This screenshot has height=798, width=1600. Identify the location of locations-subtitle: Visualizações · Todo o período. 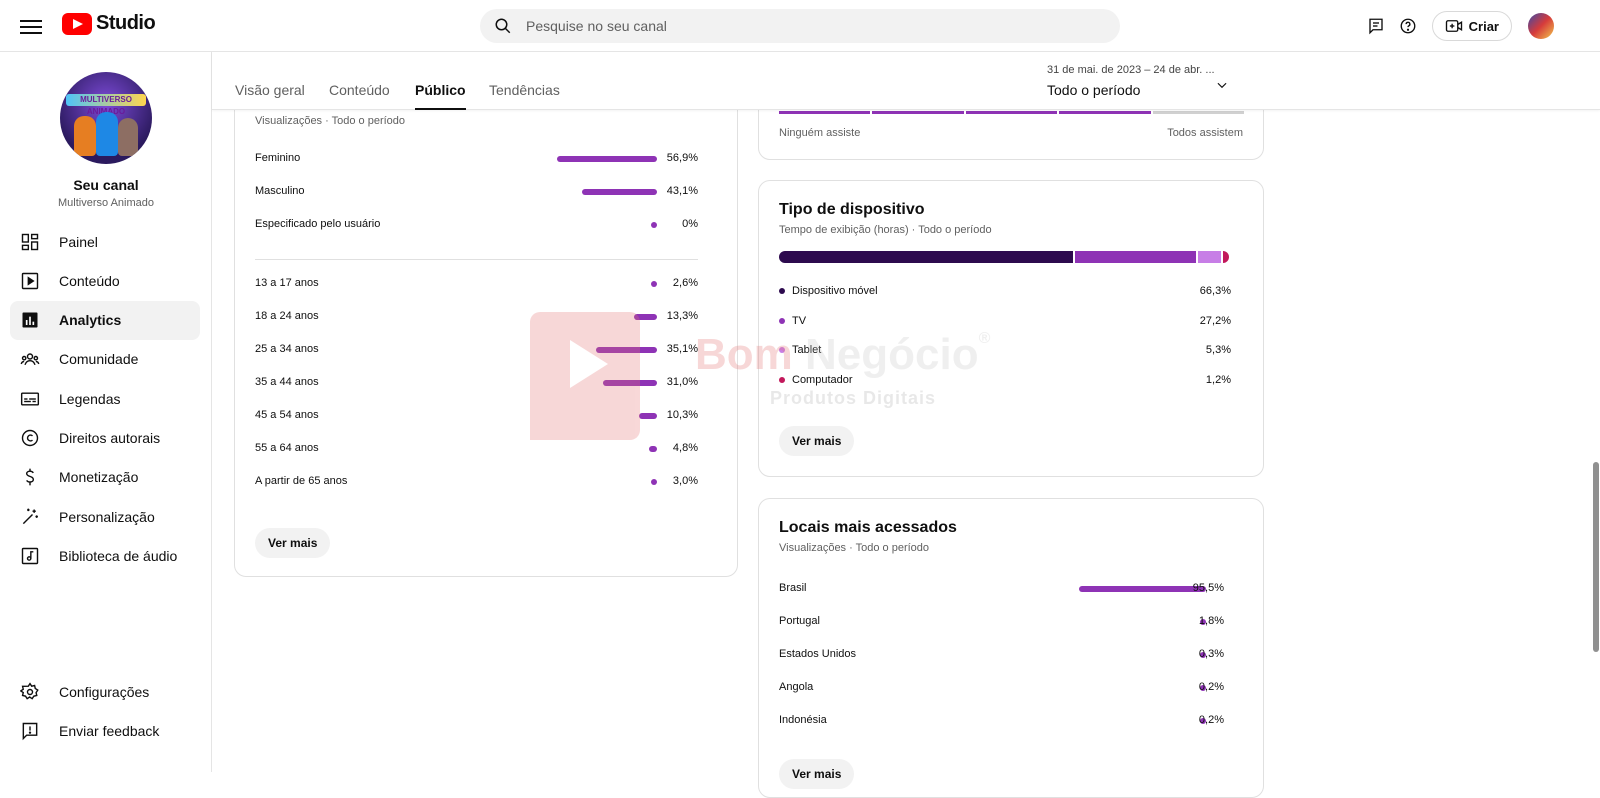
(854, 548).